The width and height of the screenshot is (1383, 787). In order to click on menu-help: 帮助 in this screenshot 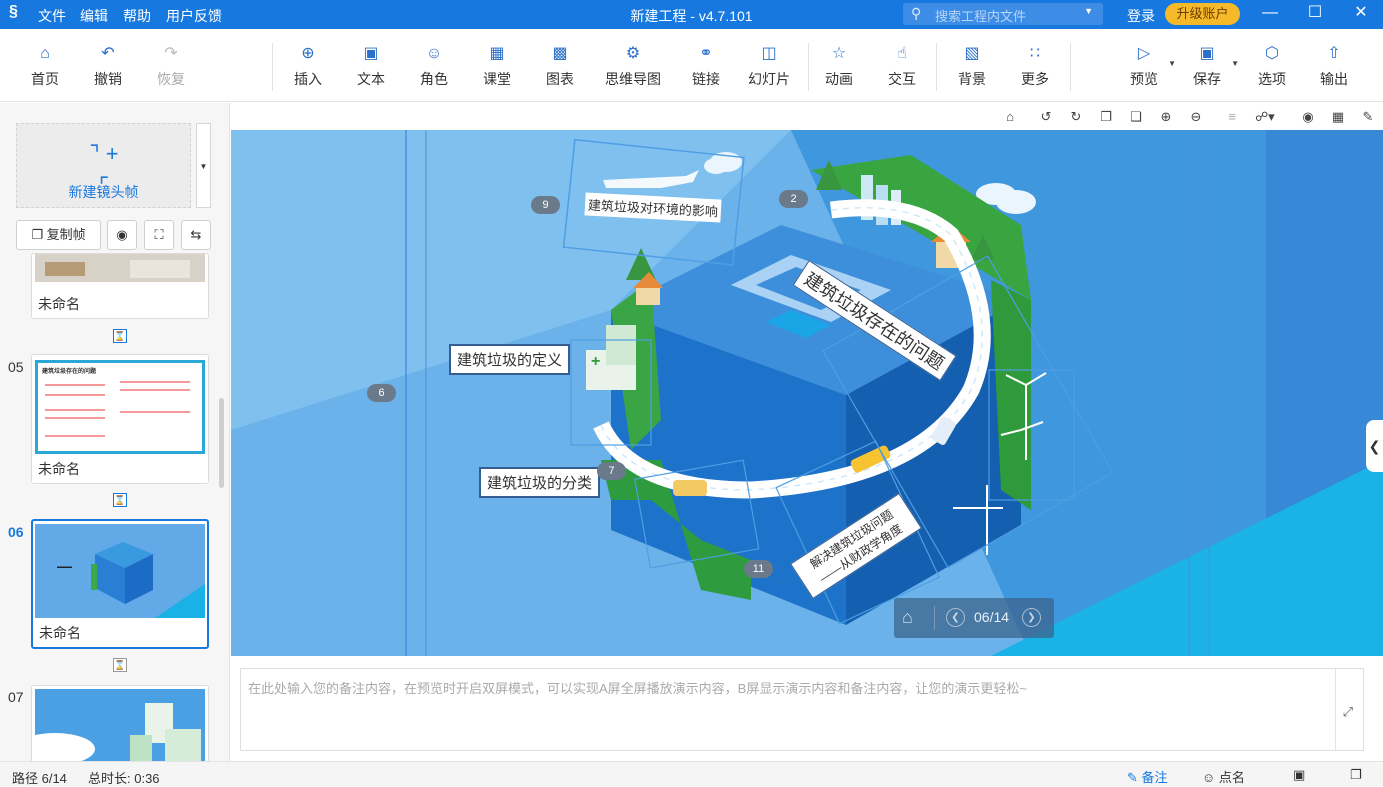, I will do `click(137, 16)`.